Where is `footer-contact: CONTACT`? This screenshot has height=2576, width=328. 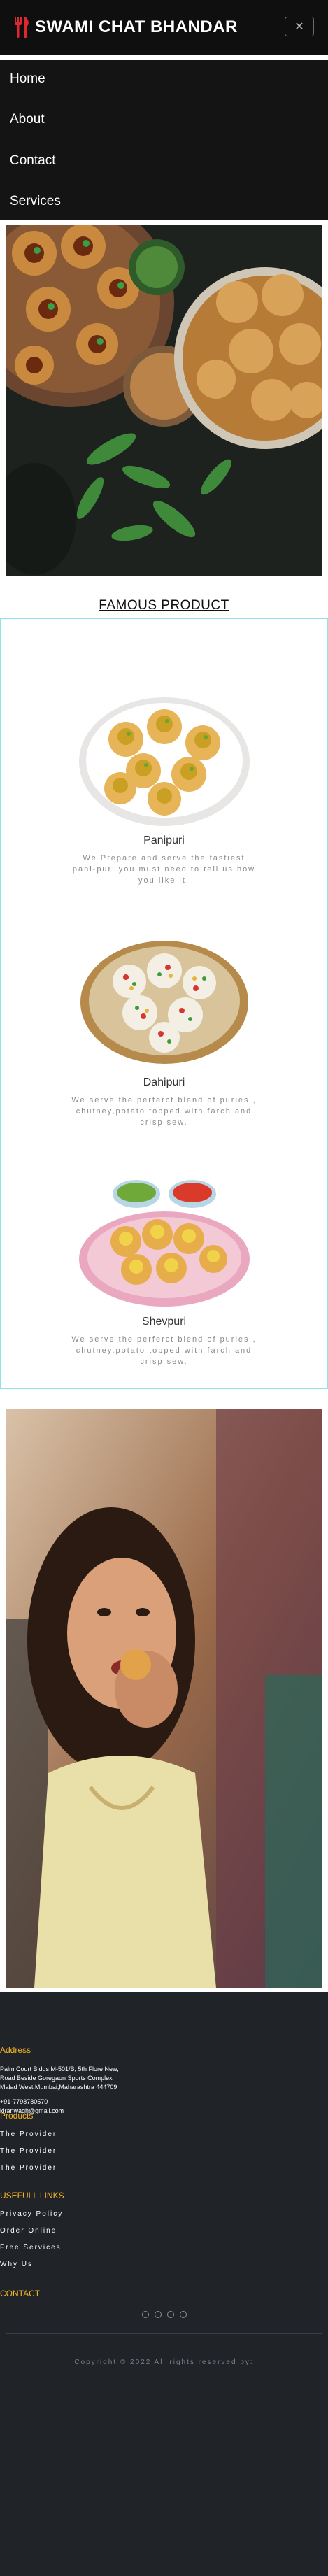 footer-contact: CONTACT is located at coordinates (164, 2303).